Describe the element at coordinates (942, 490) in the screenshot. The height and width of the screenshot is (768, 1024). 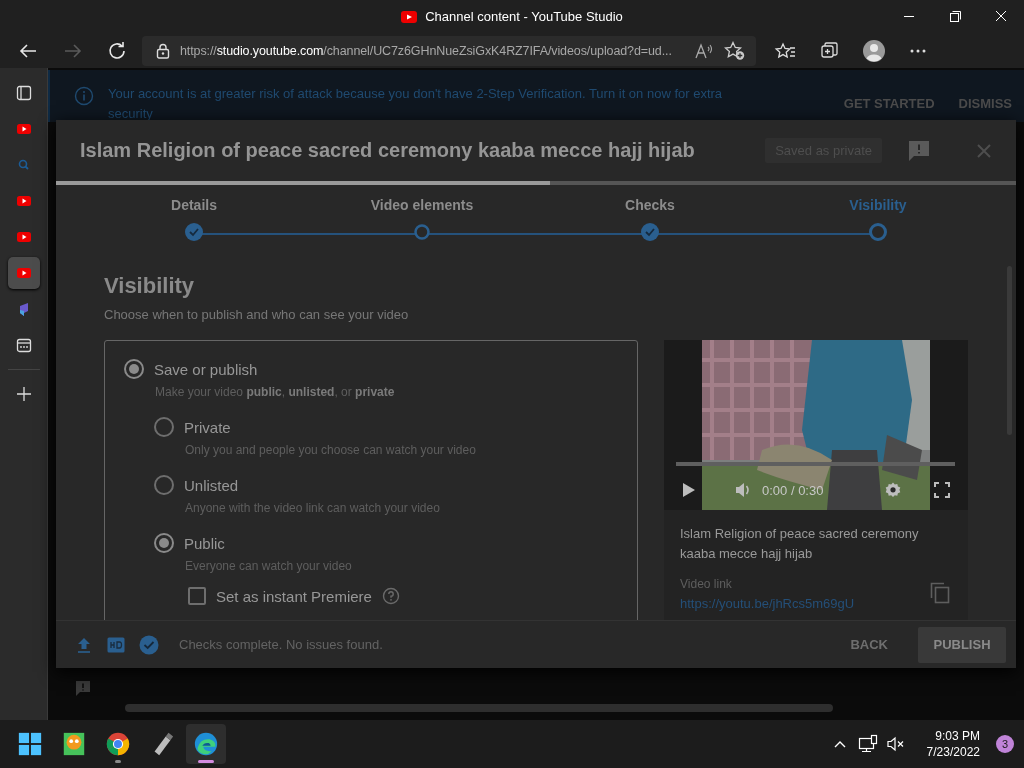
I see `fullscreen-icon` at that location.